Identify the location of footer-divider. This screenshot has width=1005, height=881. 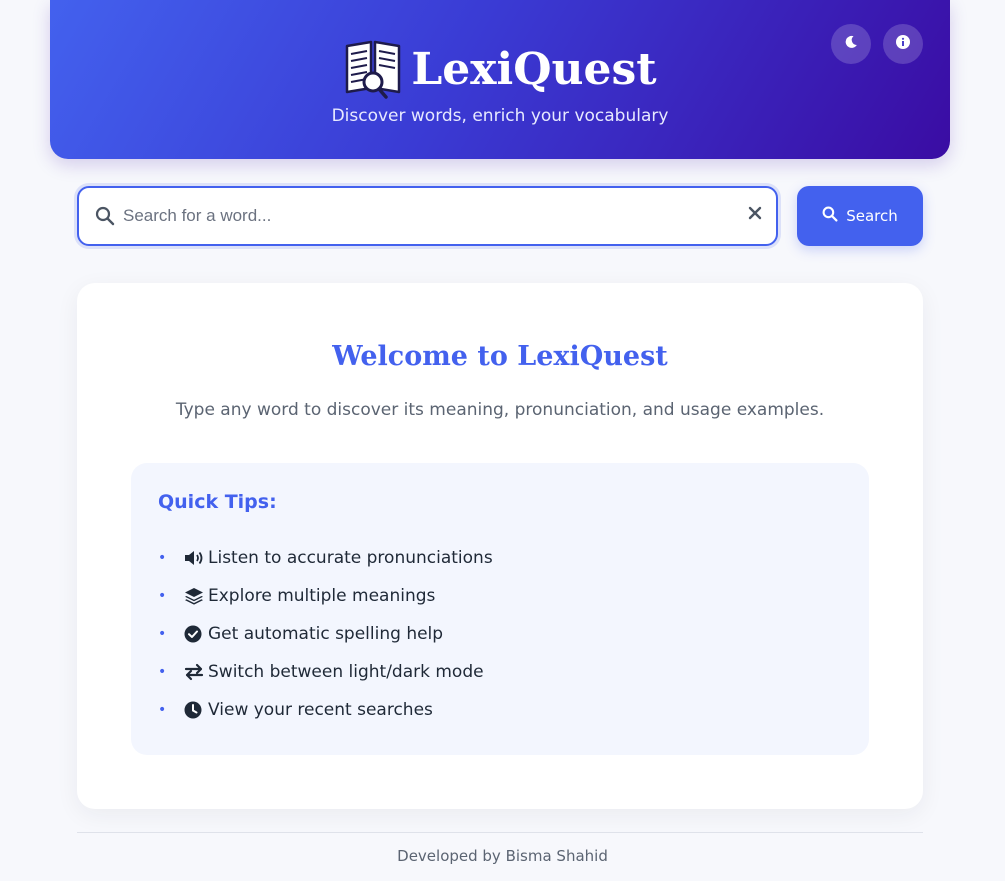
(500, 832).